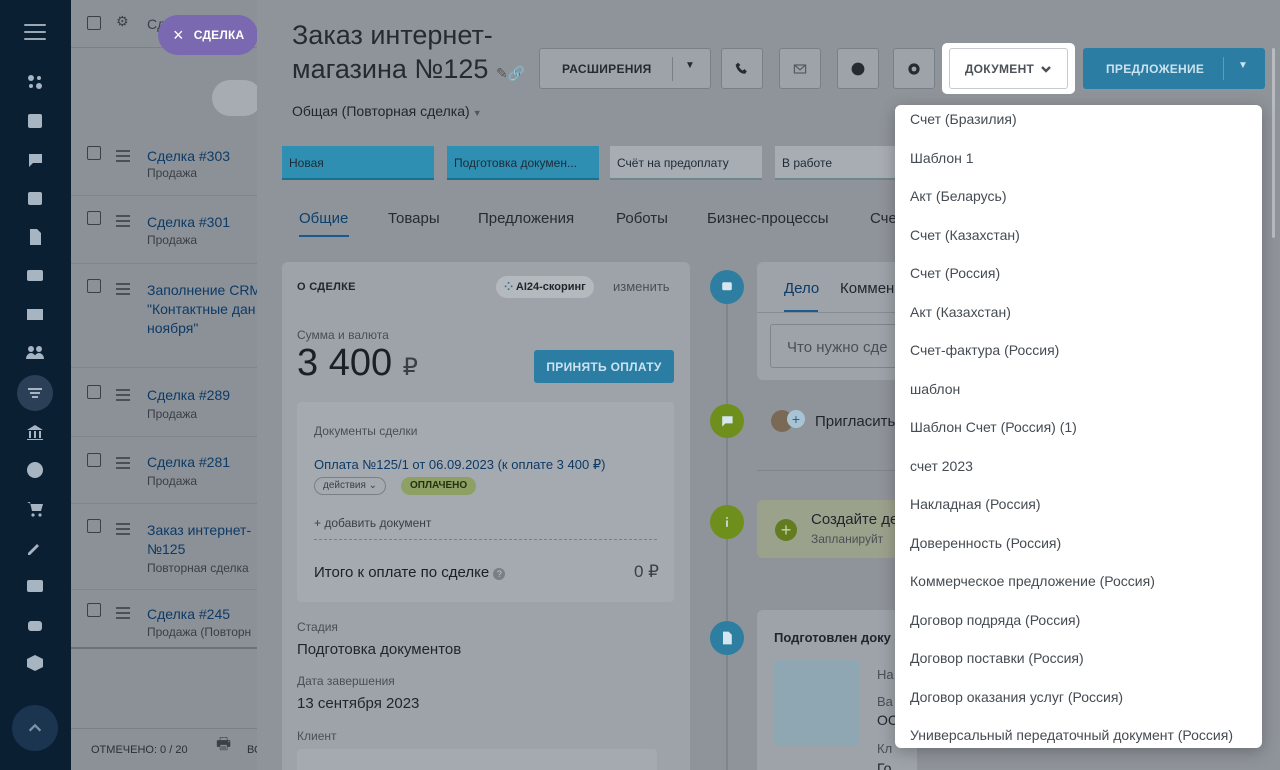  Describe the element at coordinates (883, 218) in the screenshot. I see `tab-invoices: Сче` at that location.